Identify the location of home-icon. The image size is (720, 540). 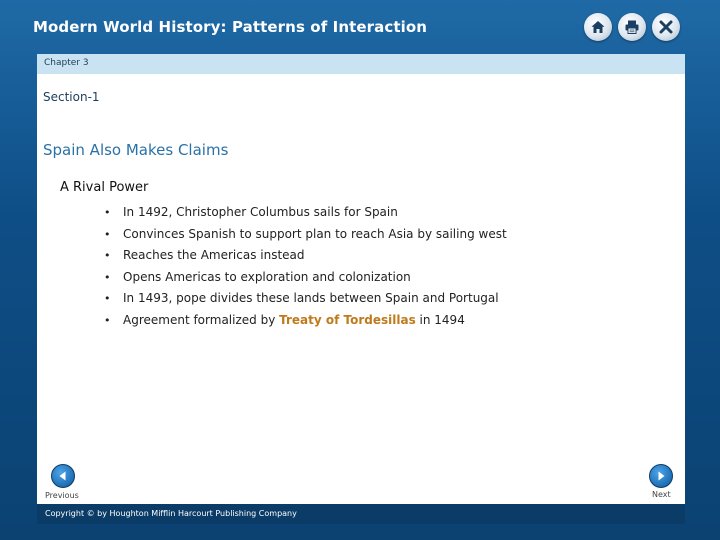
(598, 27).